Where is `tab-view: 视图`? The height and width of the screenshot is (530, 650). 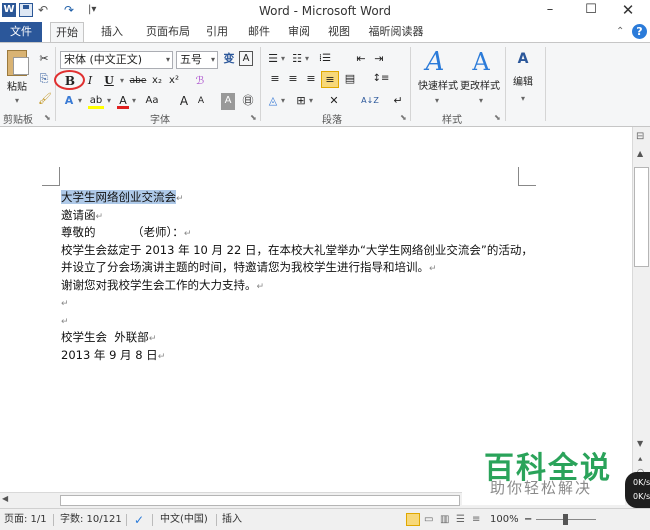 tab-view: 视图 is located at coordinates (339, 32).